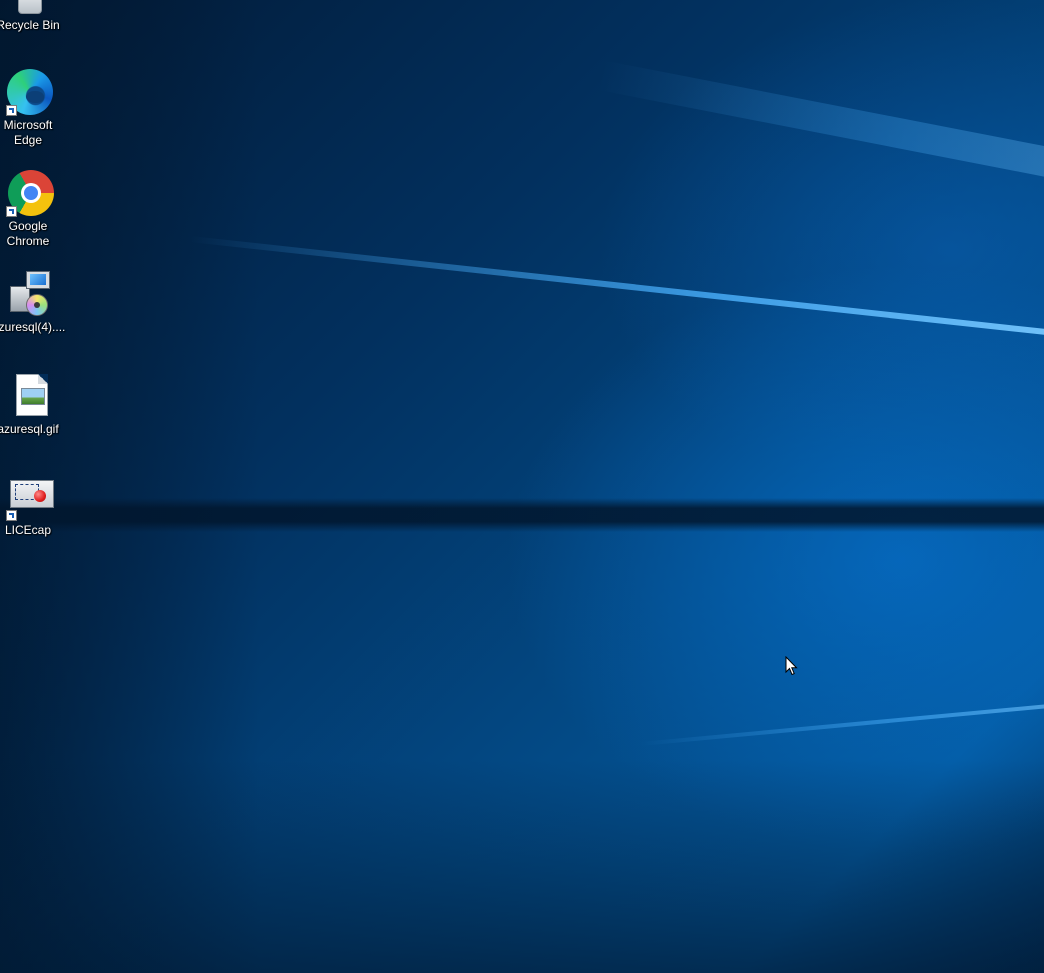  What do you see at coordinates (522, 515) in the screenshot?
I see `wallpaper-dark-band` at bounding box center [522, 515].